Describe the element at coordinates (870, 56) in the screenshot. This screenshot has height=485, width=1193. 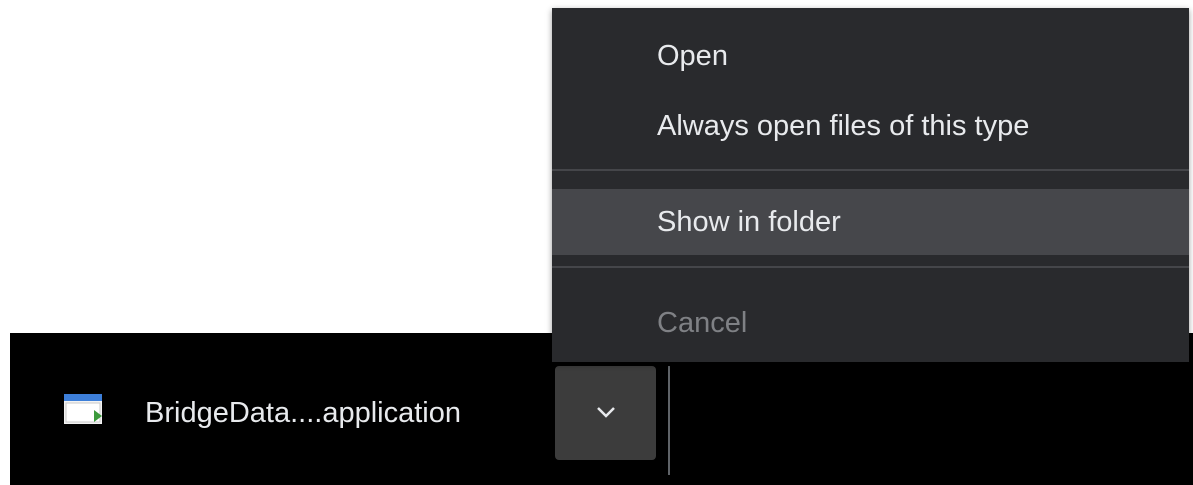
I see `menu-item-open: Open` at that location.